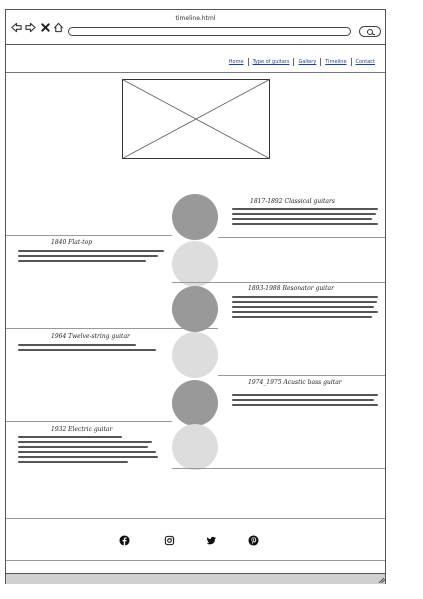 This screenshot has height=599, width=423. Describe the element at coordinates (195, 355) in the screenshot. I see `timeline-marker-1964` at that location.